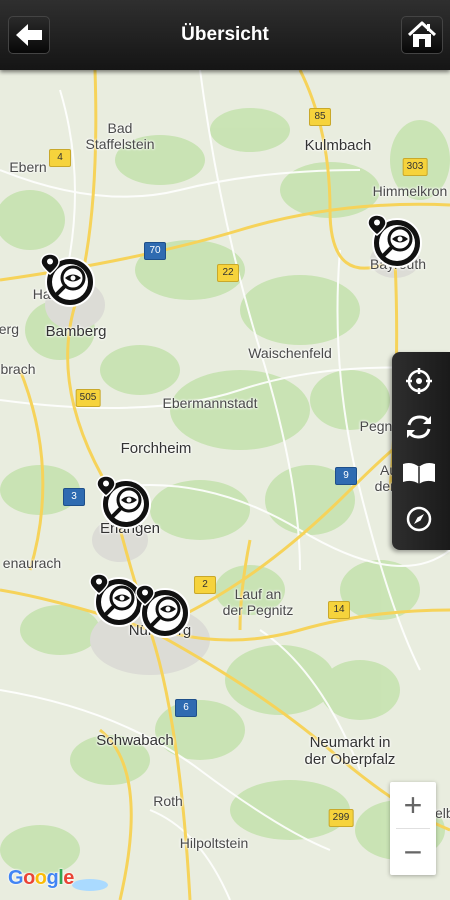 This screenshot has height=900, width=450. I want to click on home-button, so click(422, 35).